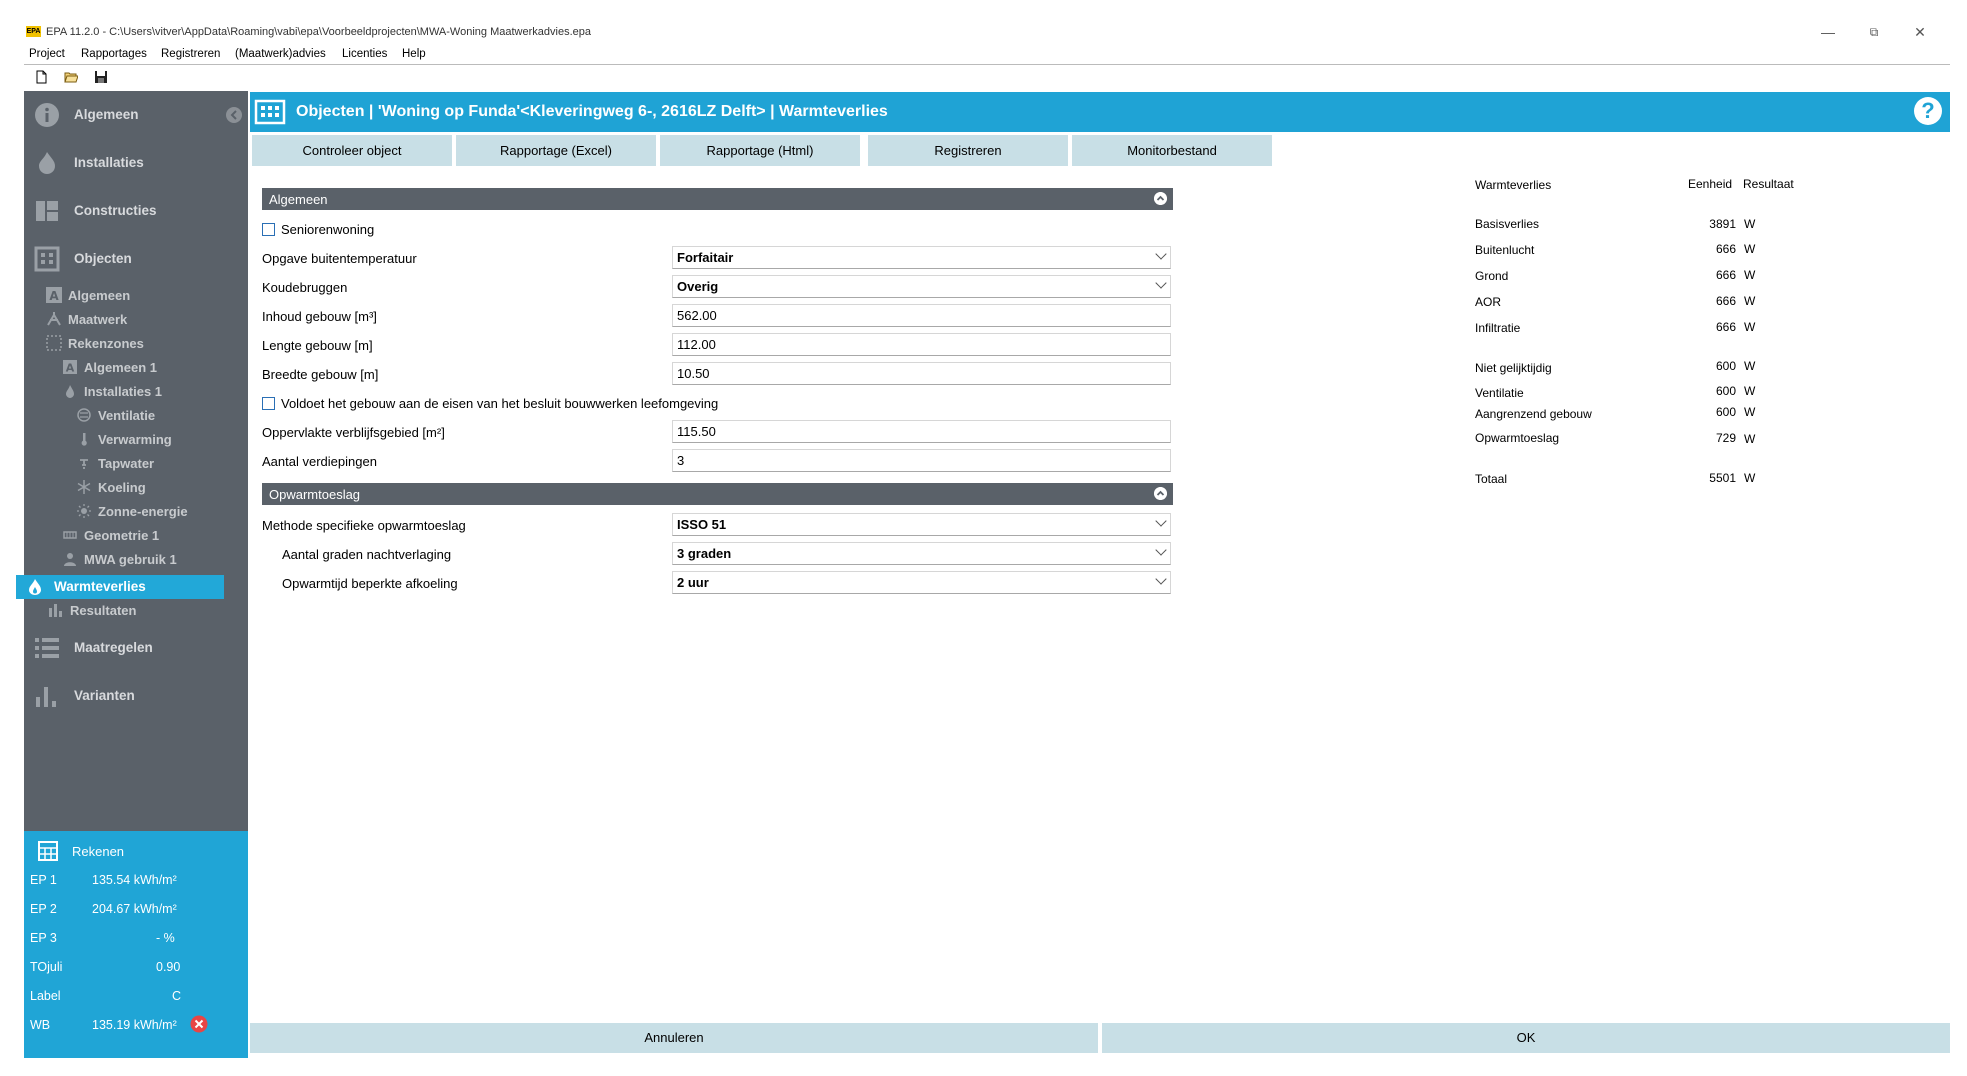  Describe the element at coordinates (352, 150) in the screenshot. I see `controleer-object-button: Controleer object` at that location.